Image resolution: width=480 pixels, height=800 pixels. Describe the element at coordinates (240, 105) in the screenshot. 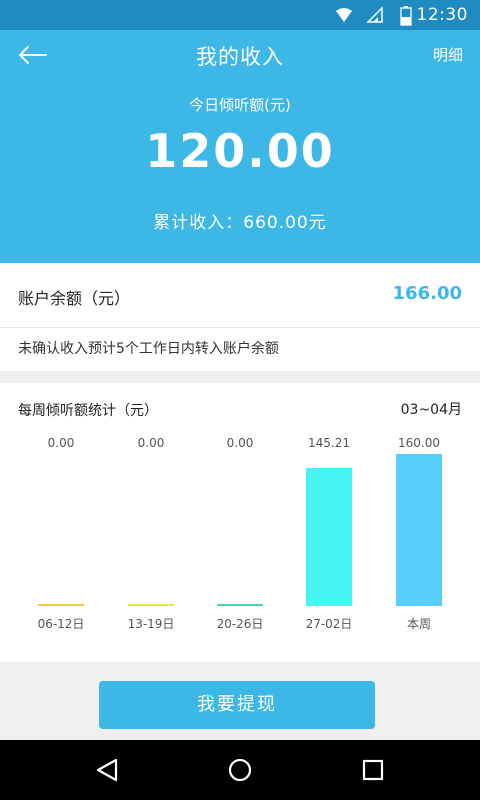

I see `today-label: 今日倾听额(元)` at that location.